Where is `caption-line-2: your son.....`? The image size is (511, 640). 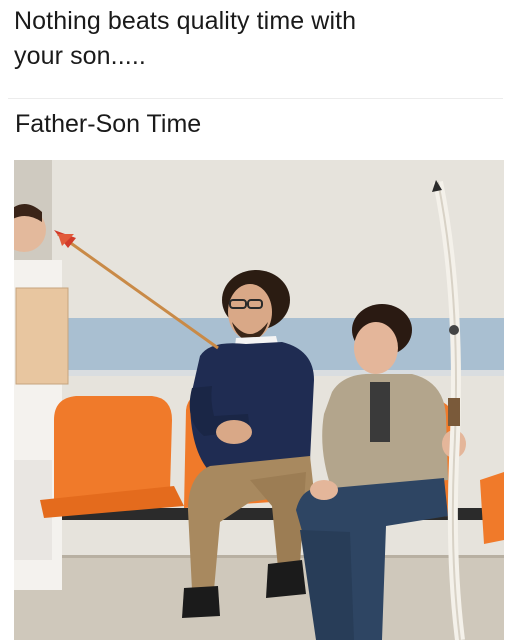 caption-line-2: your son..... is located at coordinates (80, 56).